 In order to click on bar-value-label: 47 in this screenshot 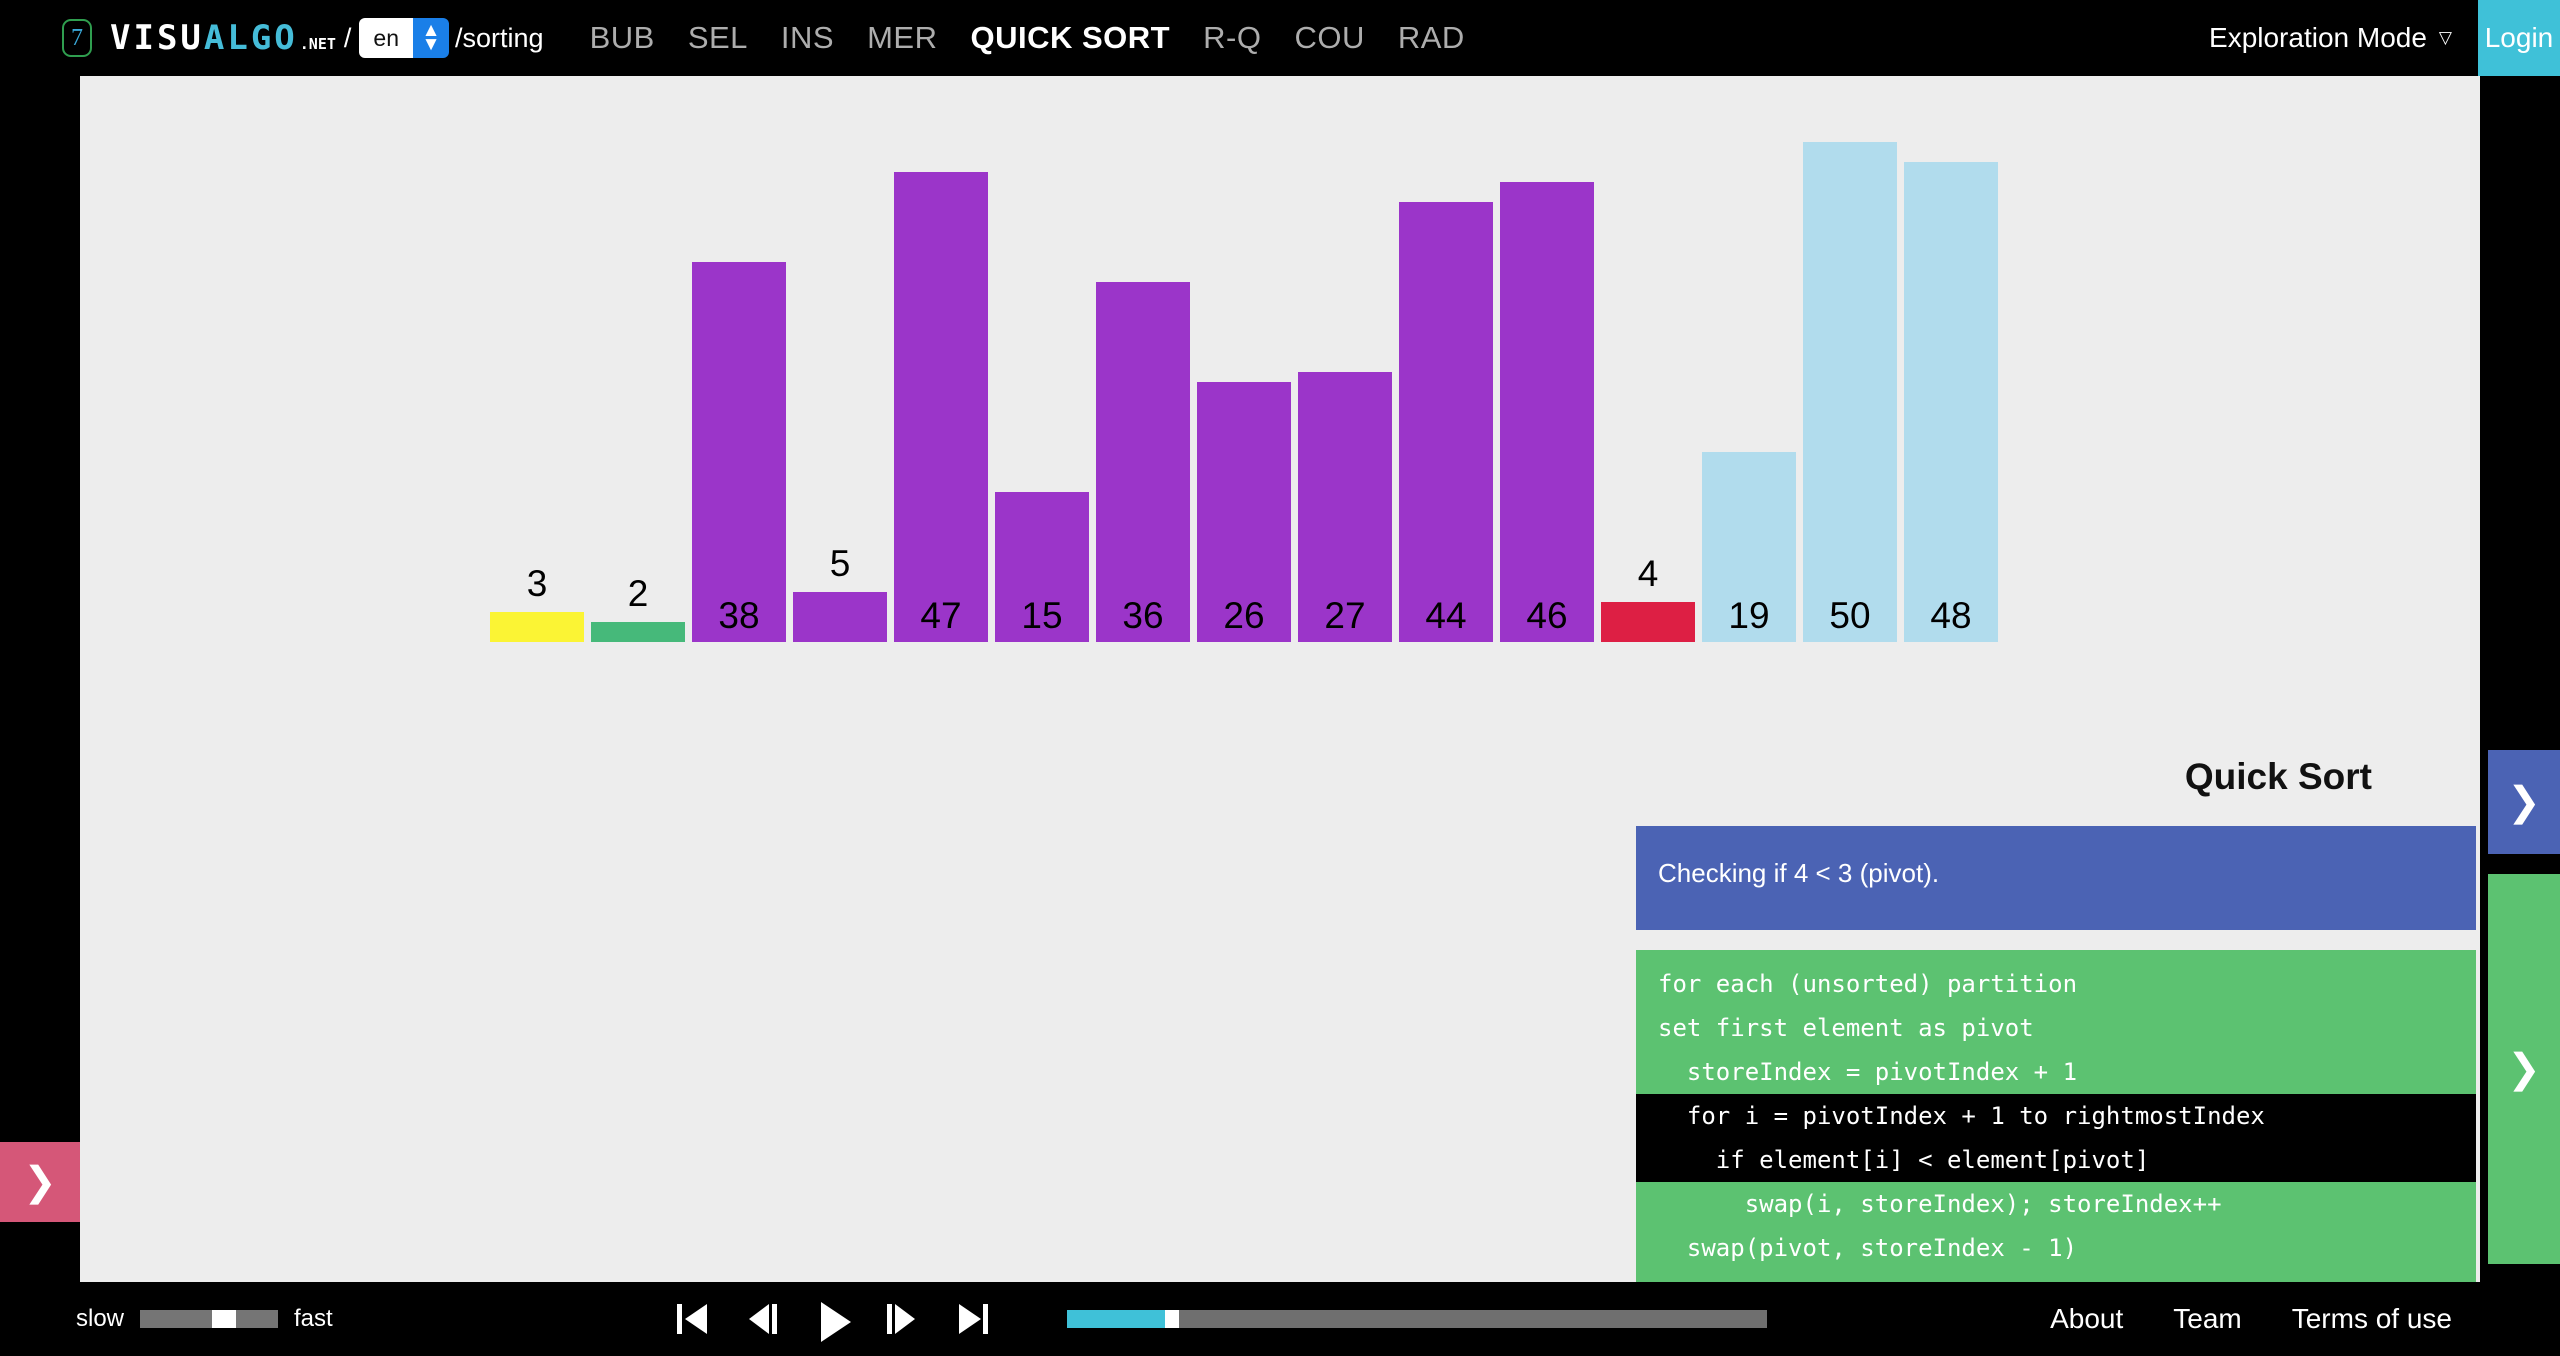, I will do `click(941, 615)`.